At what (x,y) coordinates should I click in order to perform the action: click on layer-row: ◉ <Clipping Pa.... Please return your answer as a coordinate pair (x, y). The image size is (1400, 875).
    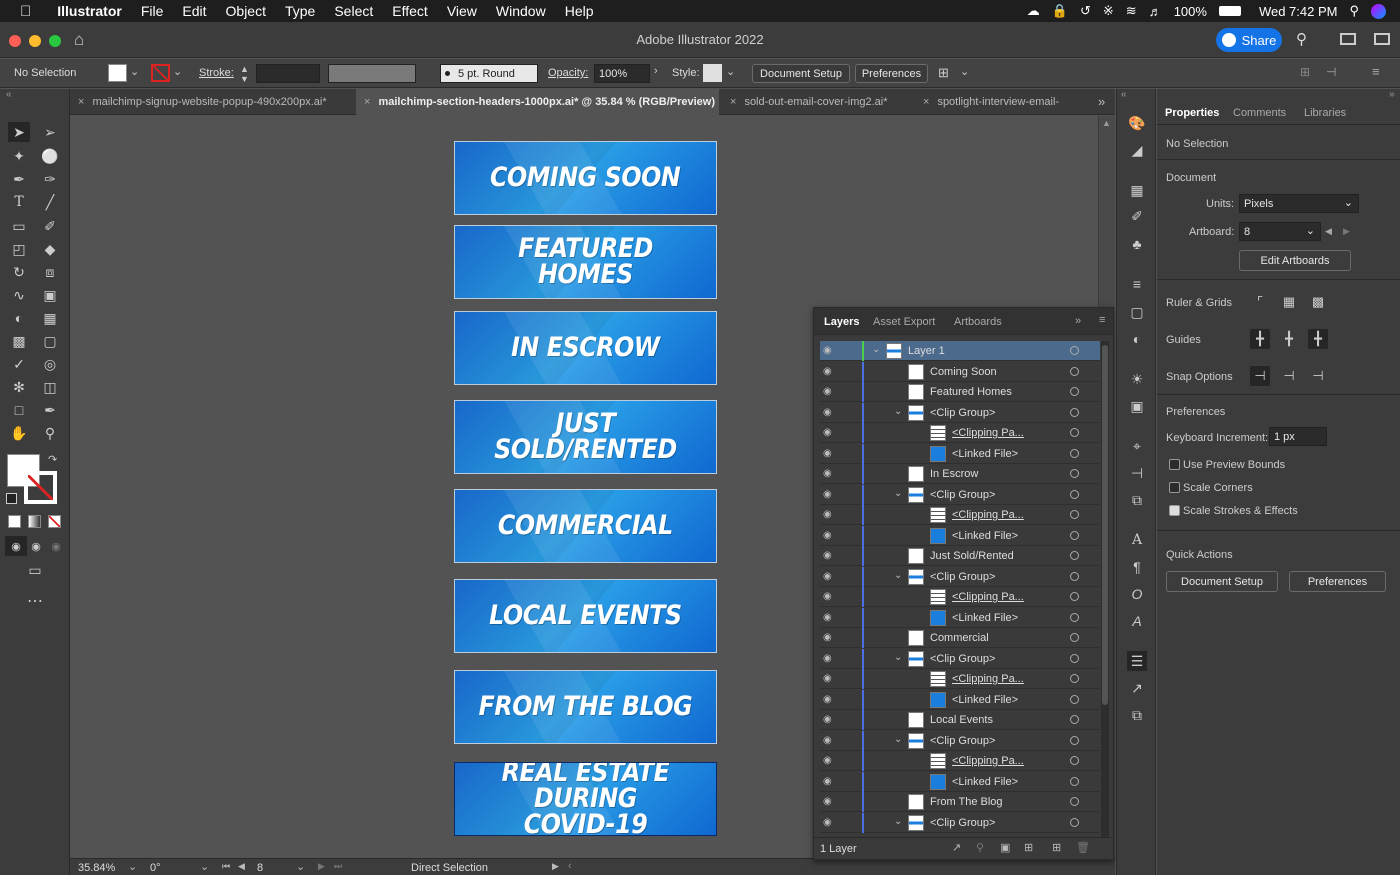
    Looking at the image, I should click on (960, 679).